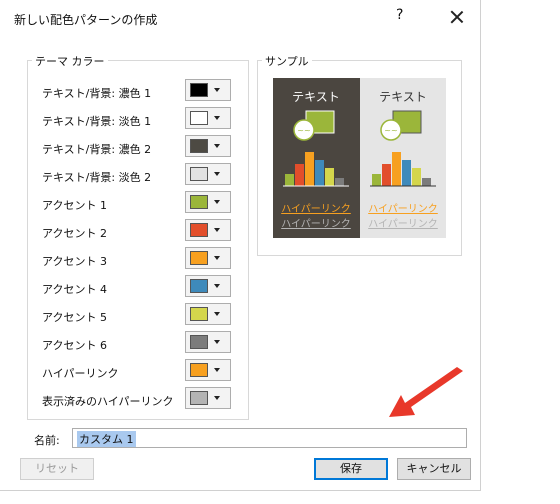  Describe the element at coordinates (142, 317) in the screenshot. I see `theme-color-row: アクセント 5` at that location.